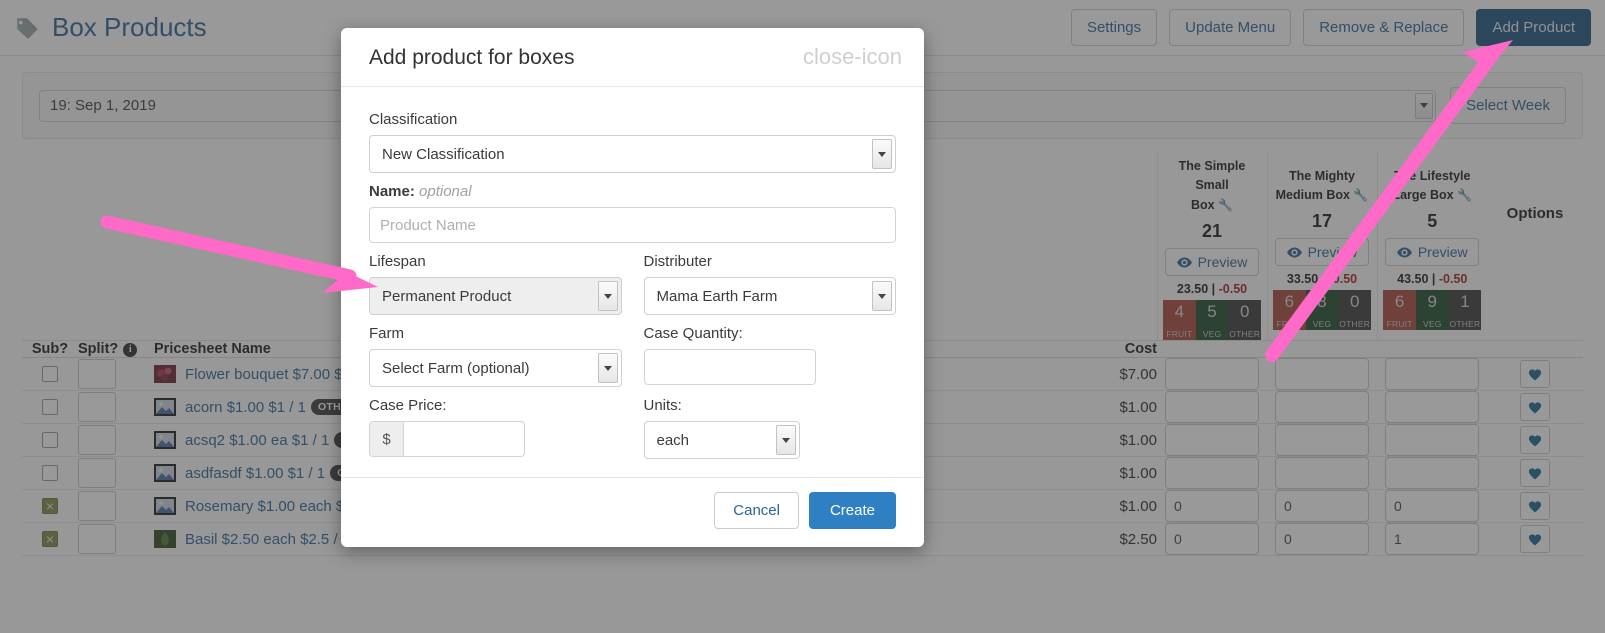  What do you see at coordinates (662, 405) in the screenshot?
I see `units-label: Units:` at bounding box center [662, 405].